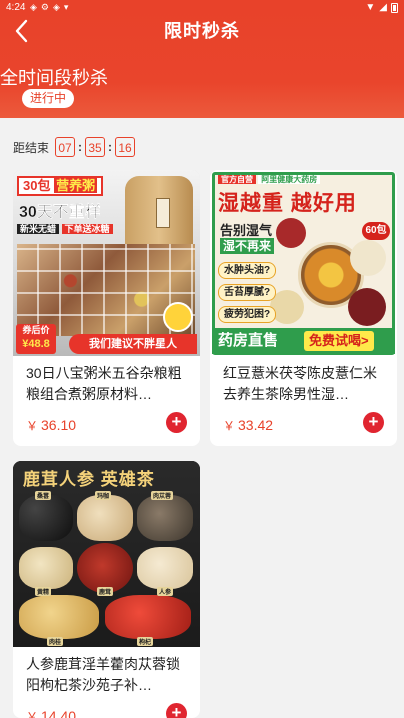 Image resolution: width=404 pixels, height=718 pixels. I want to click on image-text: 水肿头油?, so click(247, 270).